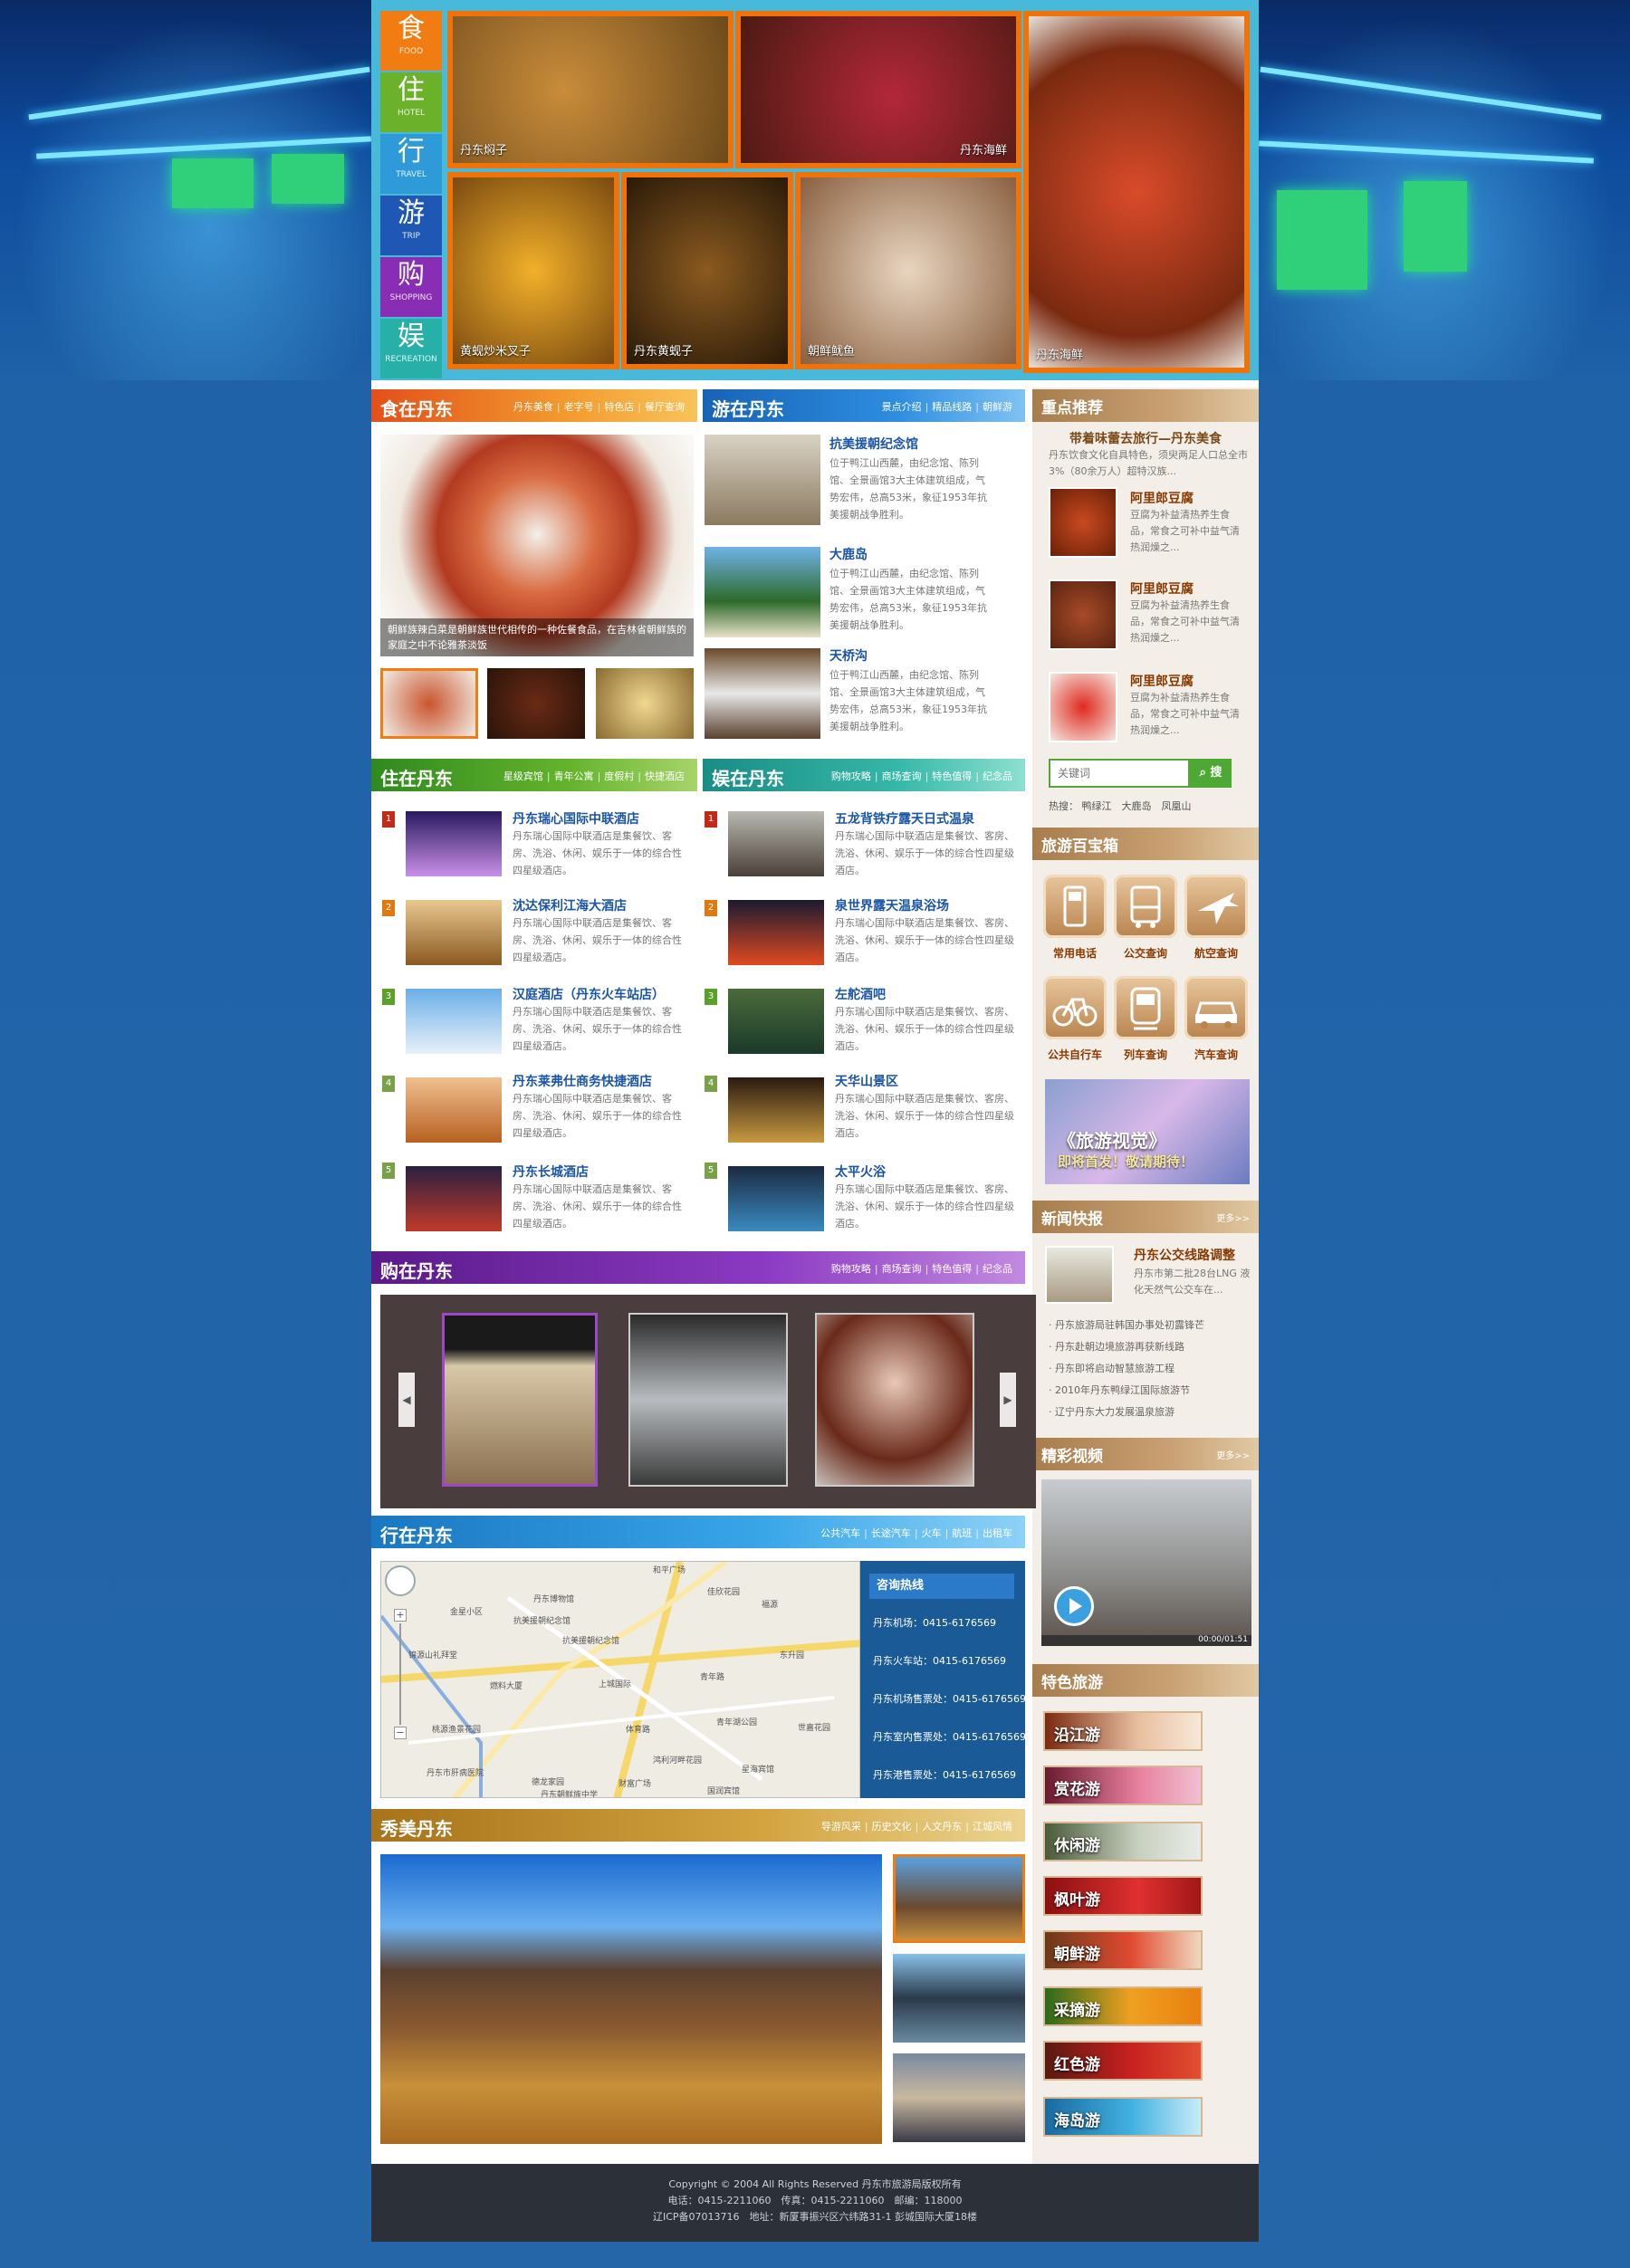  Describe the element at coordinates (1123, 1841) in the screenshot. I see `tour-leisure: 休闲游` at that location.